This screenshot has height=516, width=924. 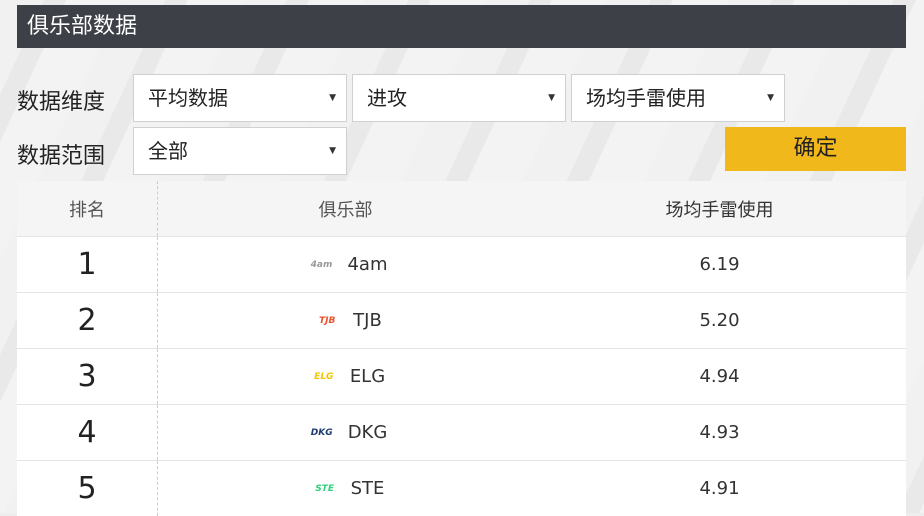 What do you see at coordinates (240, 98) in the screenshot?
I see `type-select: 平均数据 ▼` at bounding box center [240, 98].